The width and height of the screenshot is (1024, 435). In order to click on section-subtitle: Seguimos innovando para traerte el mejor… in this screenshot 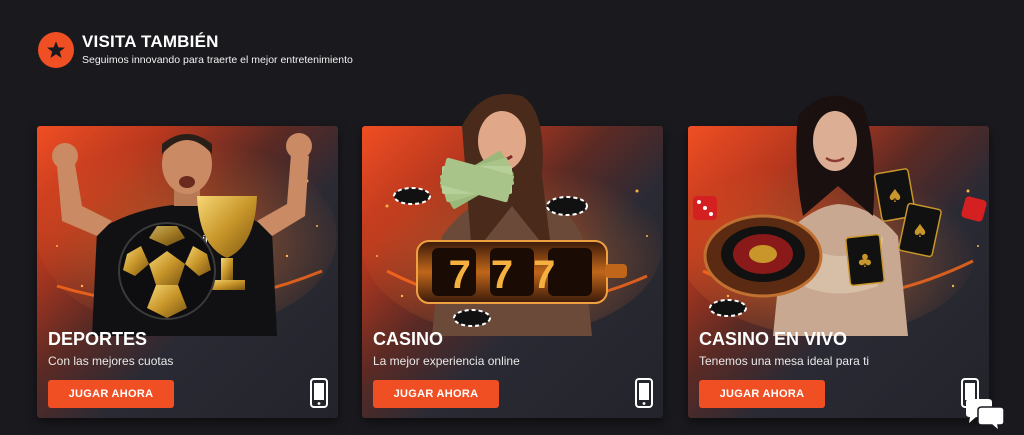, I will do `click(217, 60)`.